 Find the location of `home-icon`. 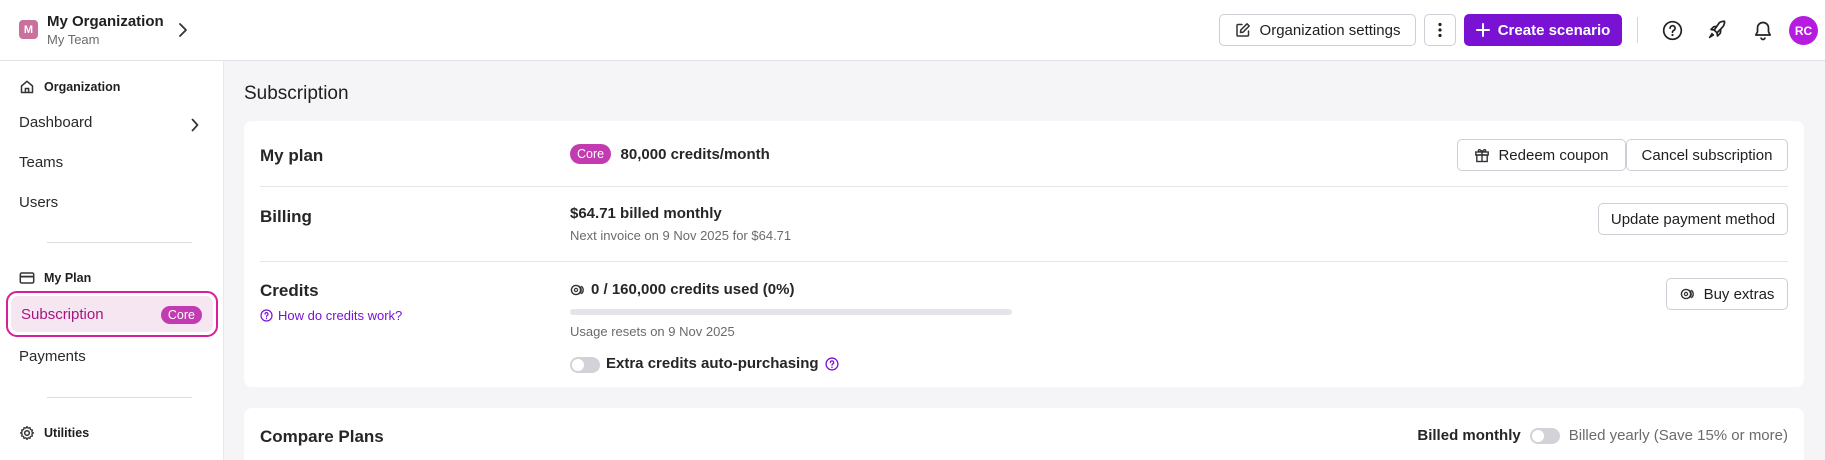

home-icon is located at coordinates (27, 87).